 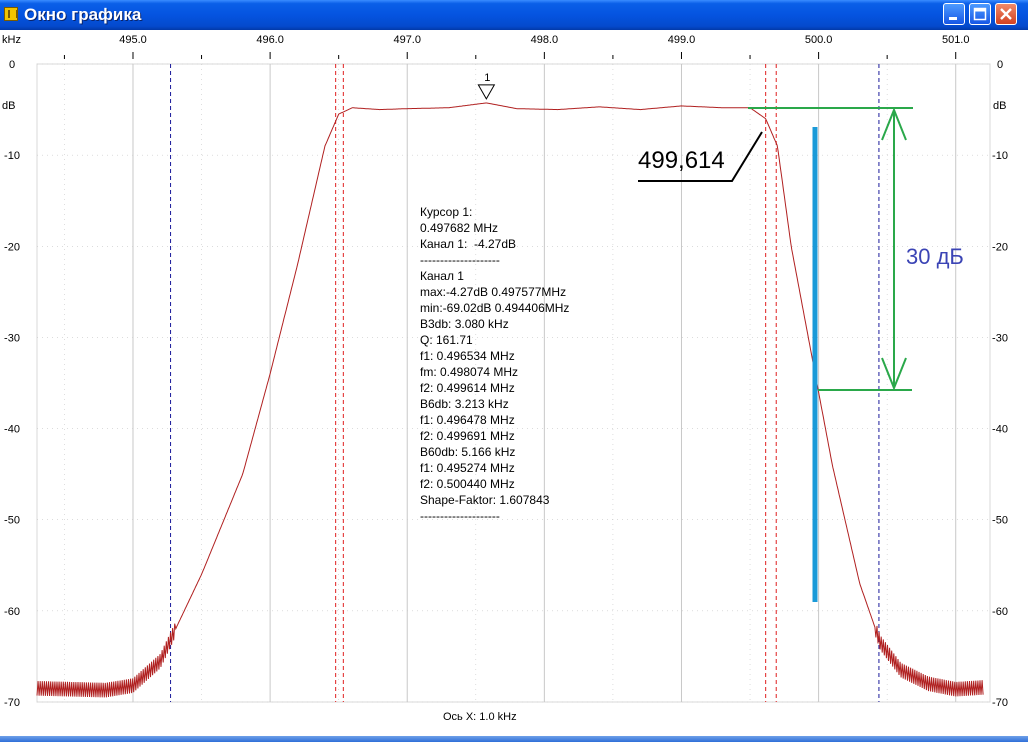 I want to click on x-axis-scale-caption: Ось X: 1.0 kHz, so click(x=480, y=717).